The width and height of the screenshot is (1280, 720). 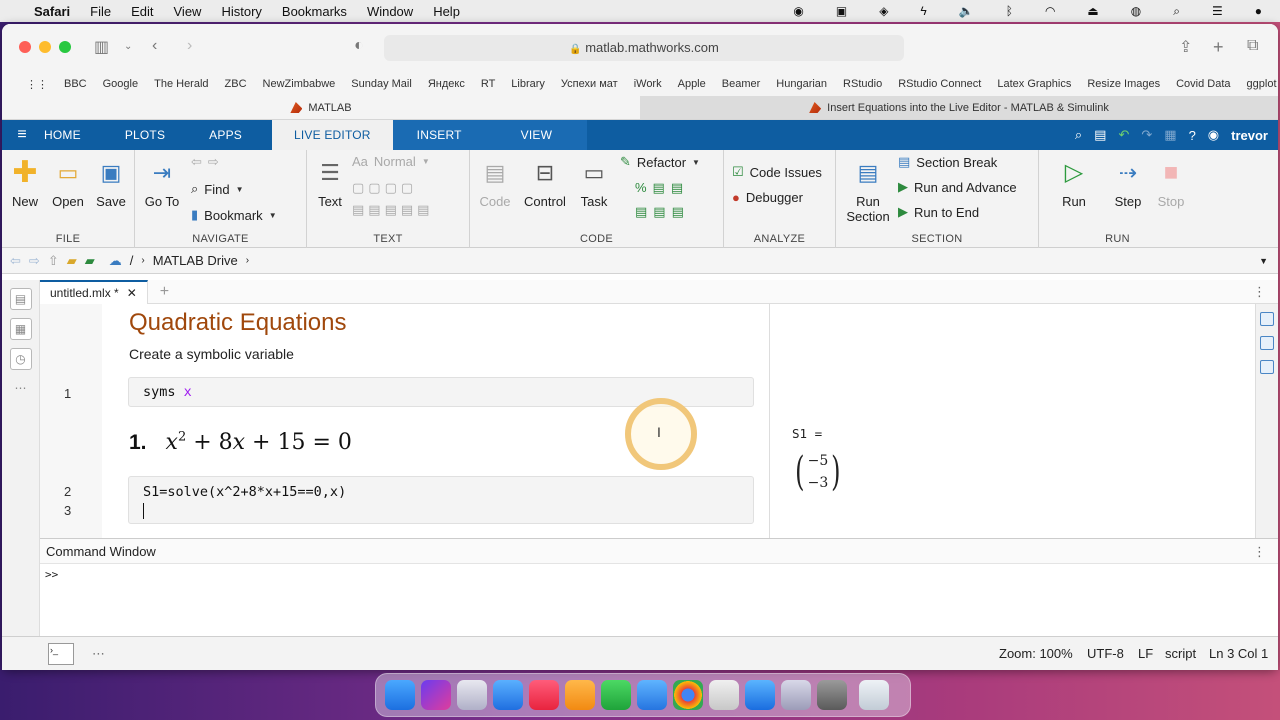 I want to click on menu-help: Help, so click(x=446, y=11).